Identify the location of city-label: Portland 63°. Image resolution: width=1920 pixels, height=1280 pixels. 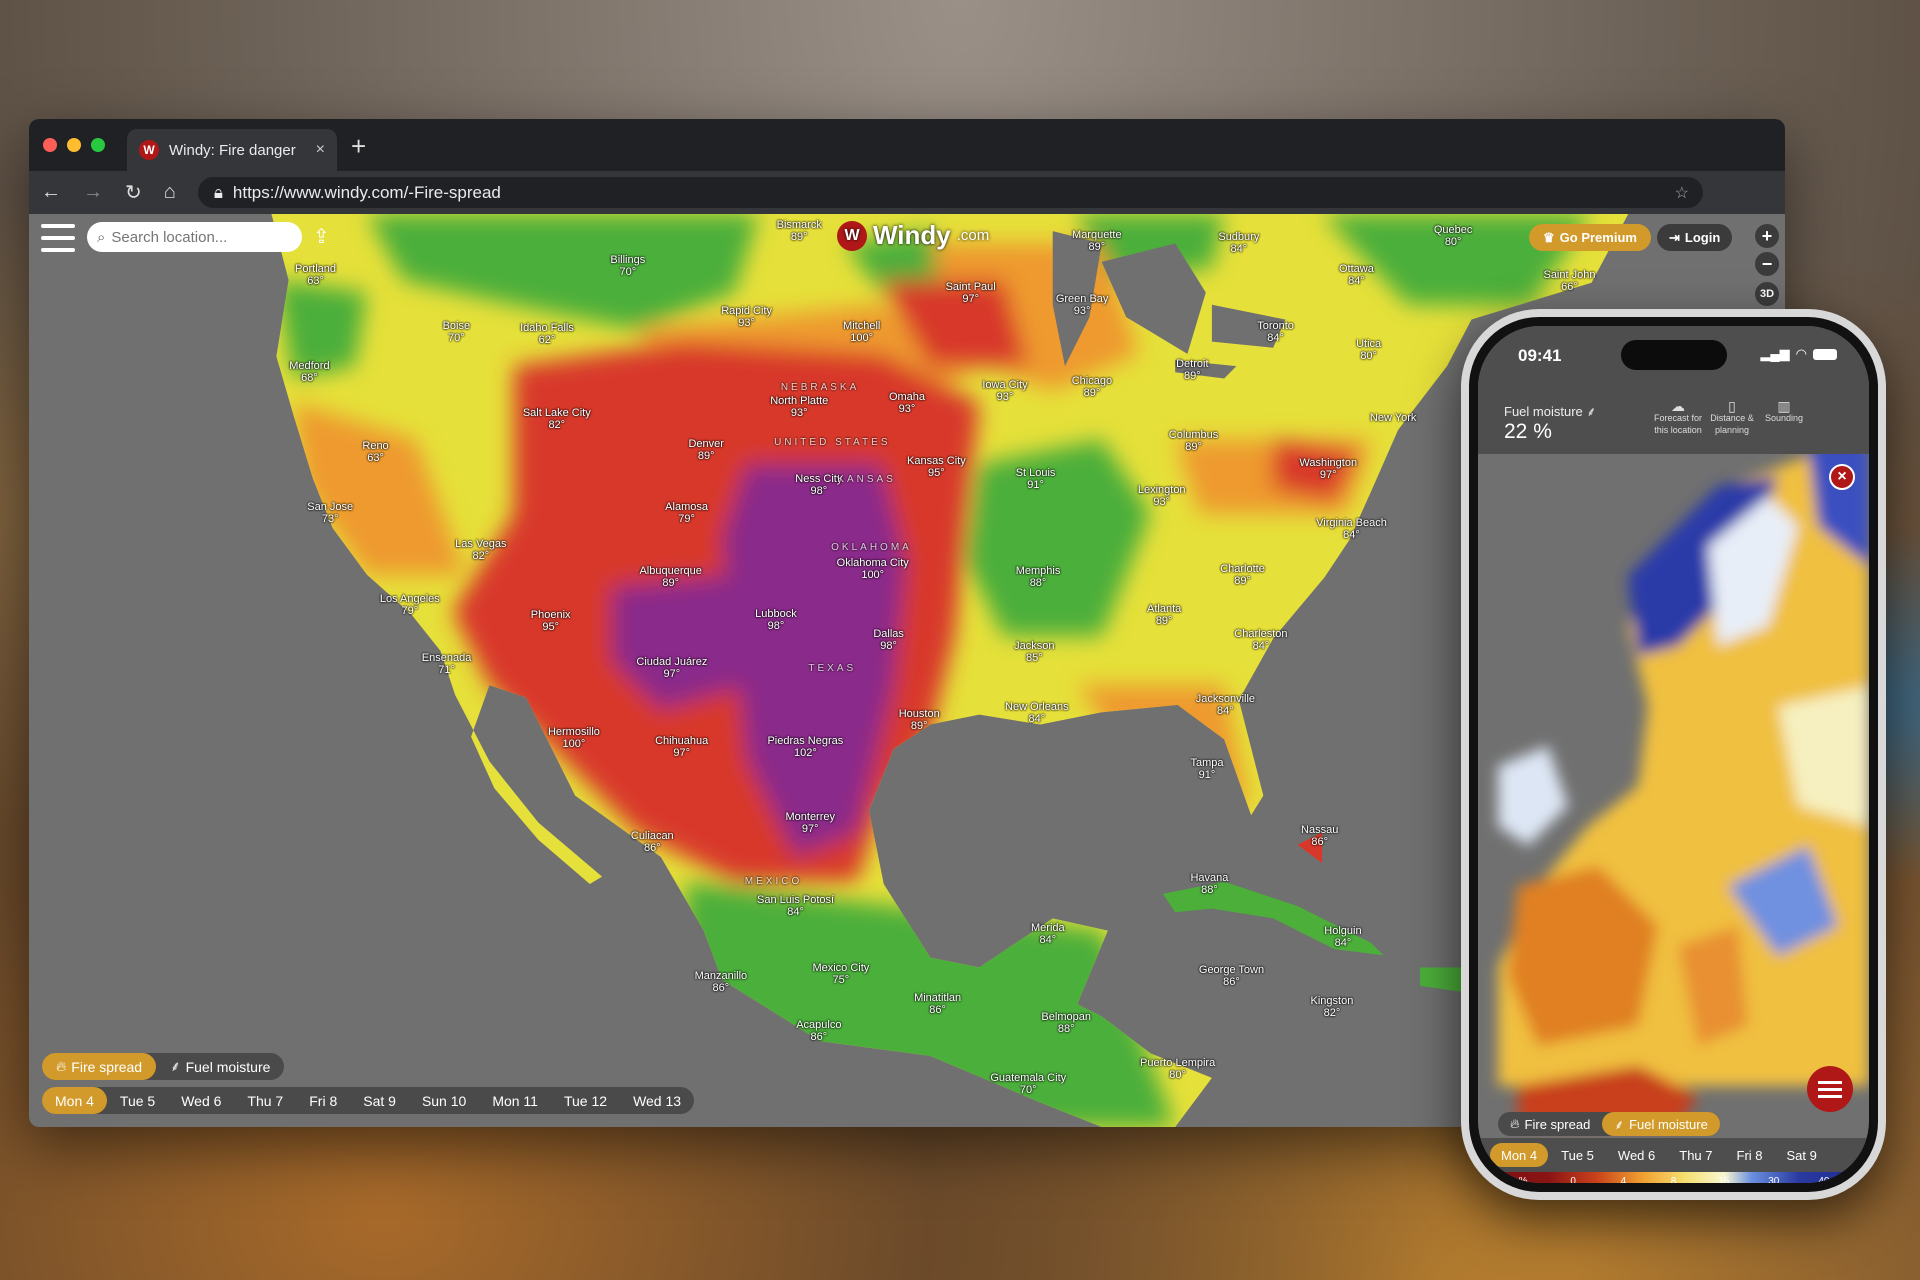
(315, 275).